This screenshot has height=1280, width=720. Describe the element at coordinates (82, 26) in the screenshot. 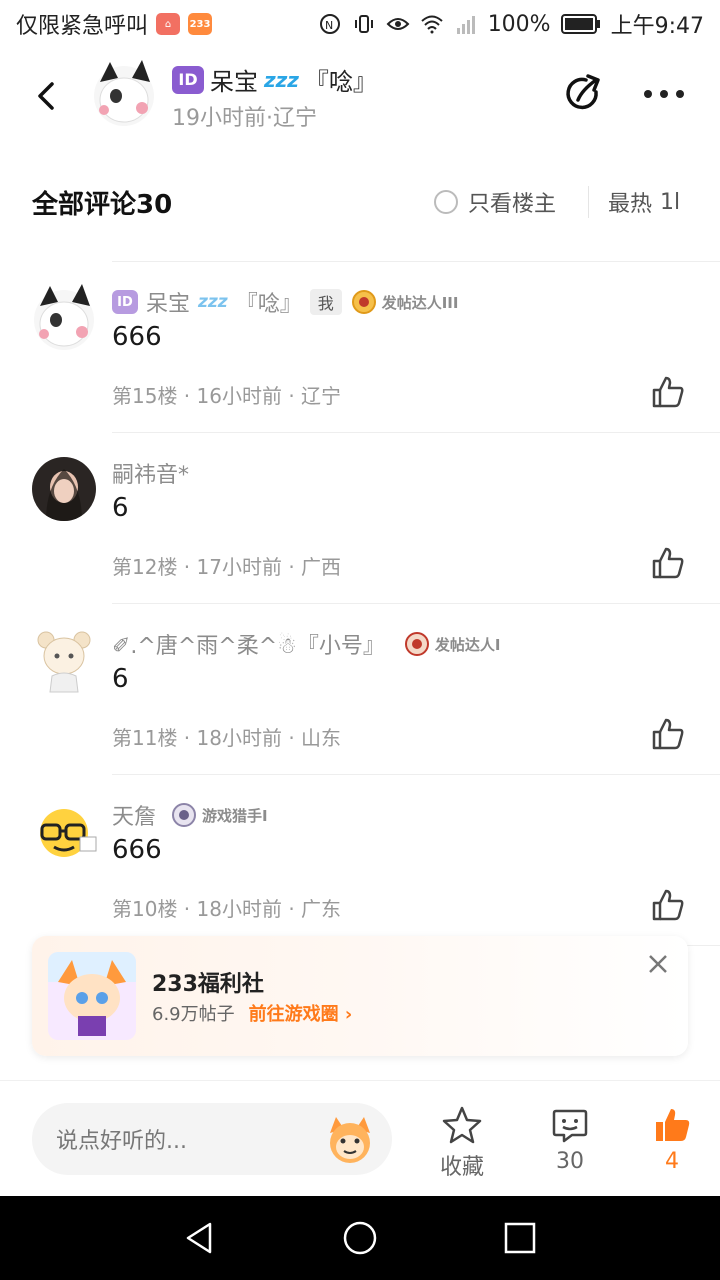

I see `emergency-call-text: 仅限紧急呼叫` at that location.